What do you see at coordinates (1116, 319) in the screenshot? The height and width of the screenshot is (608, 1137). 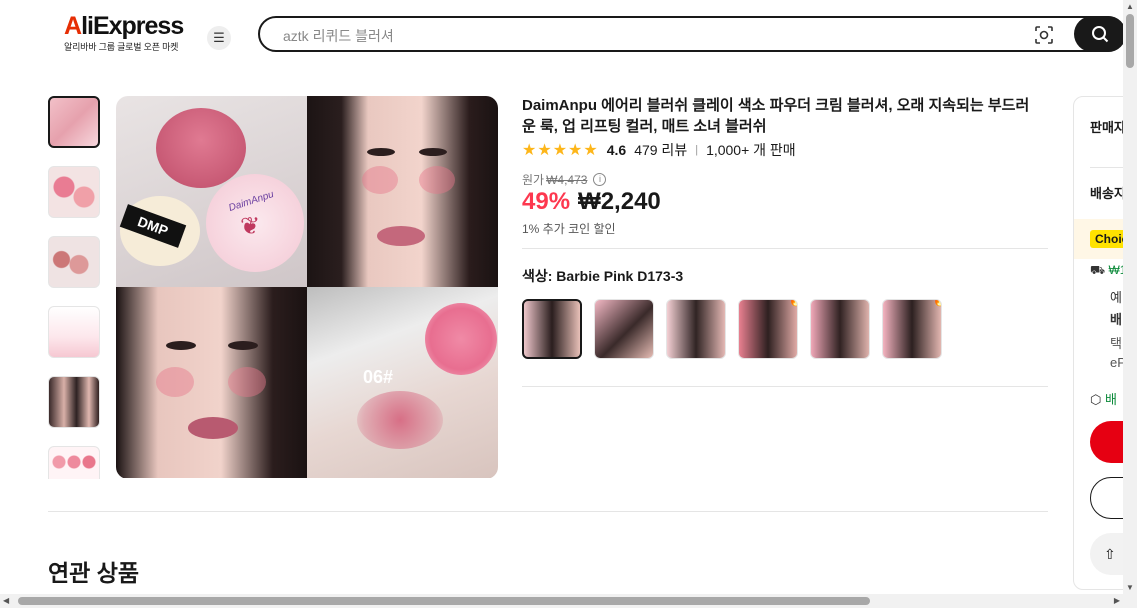 I see `delivery-text-2: 배` at bounding box center [1116, 319].